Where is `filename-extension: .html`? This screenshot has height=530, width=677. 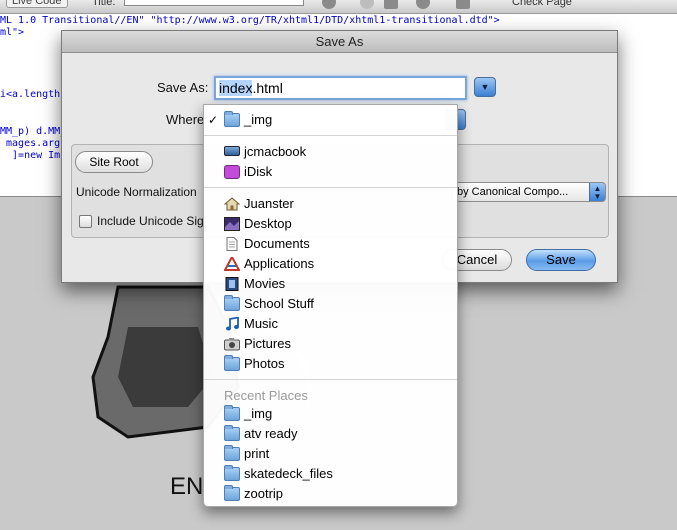 filename-extension: .html is located at coordinates (267, 88).